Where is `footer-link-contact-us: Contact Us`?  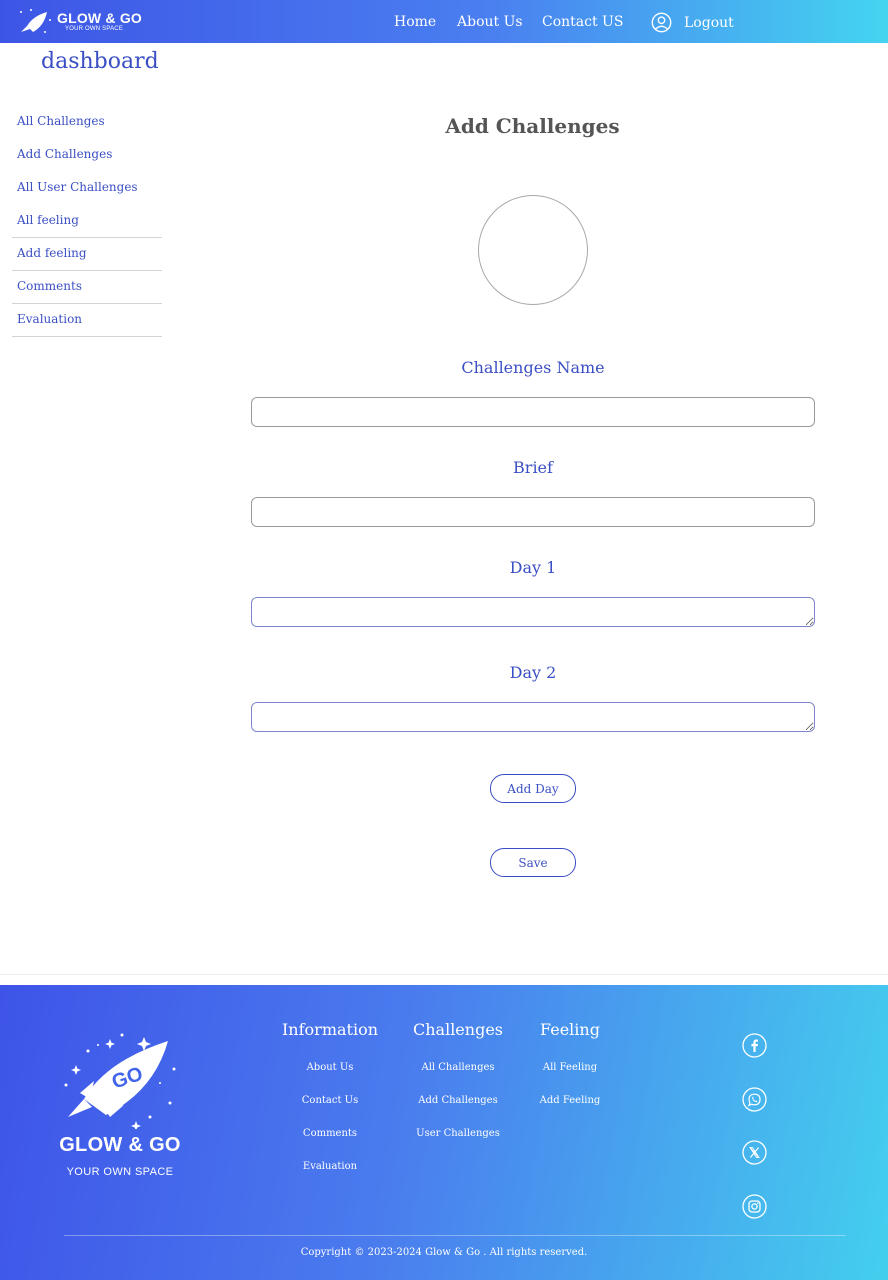
footer-link-contact-us: Contact Us is located at coordinates (330, 1100).